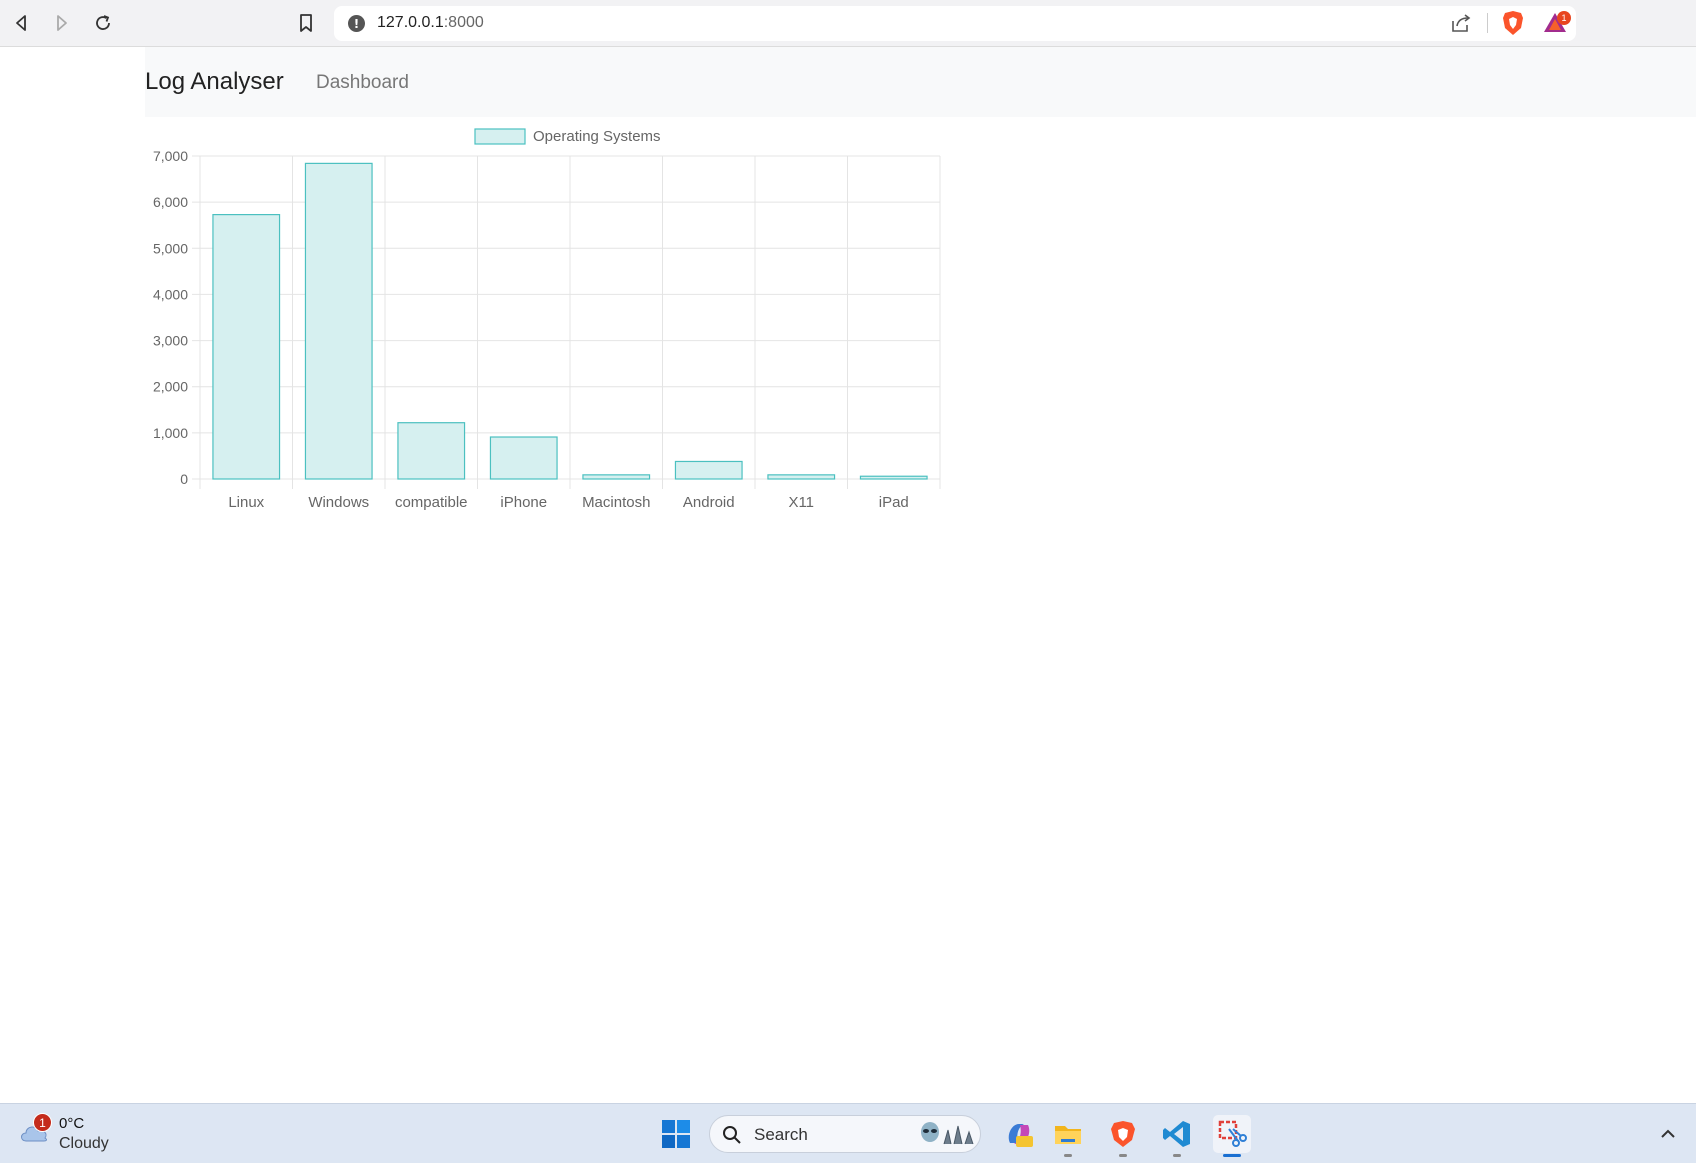  I want to click on brave-browser-icon, so click(1123, 1134).